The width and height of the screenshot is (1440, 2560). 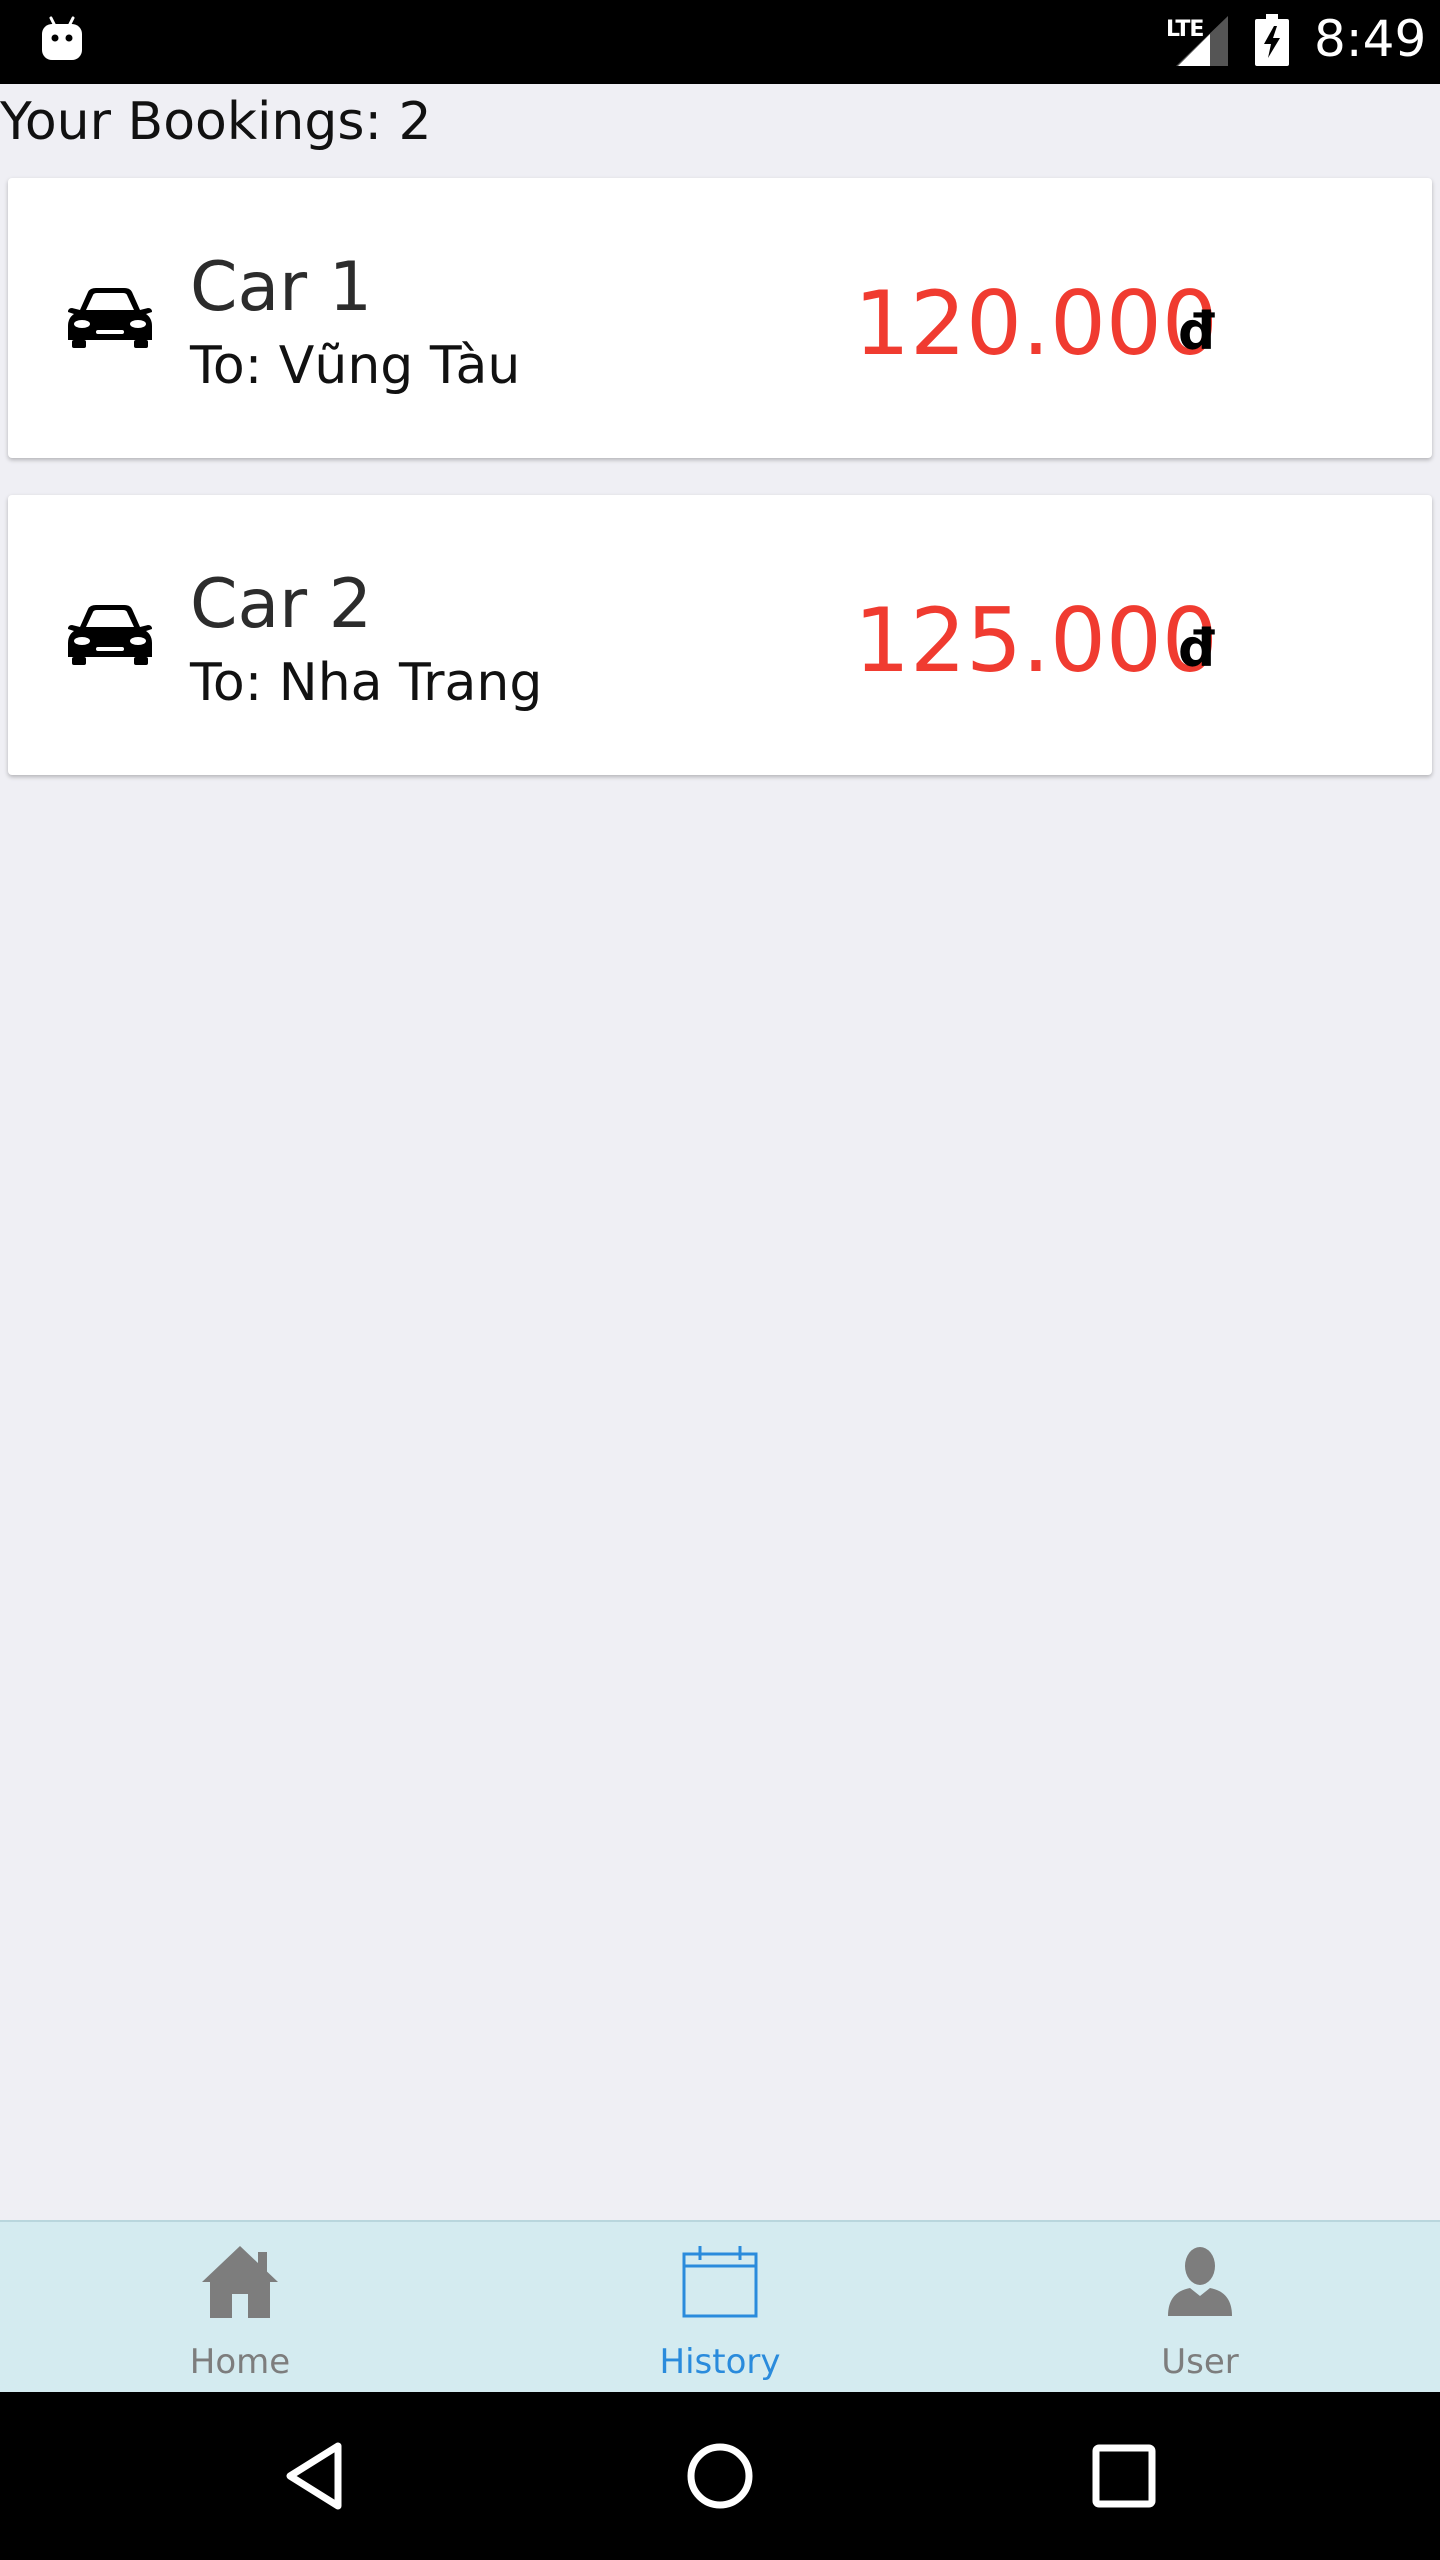 I want to click on user-icon, so click(x=1200, y=2281).